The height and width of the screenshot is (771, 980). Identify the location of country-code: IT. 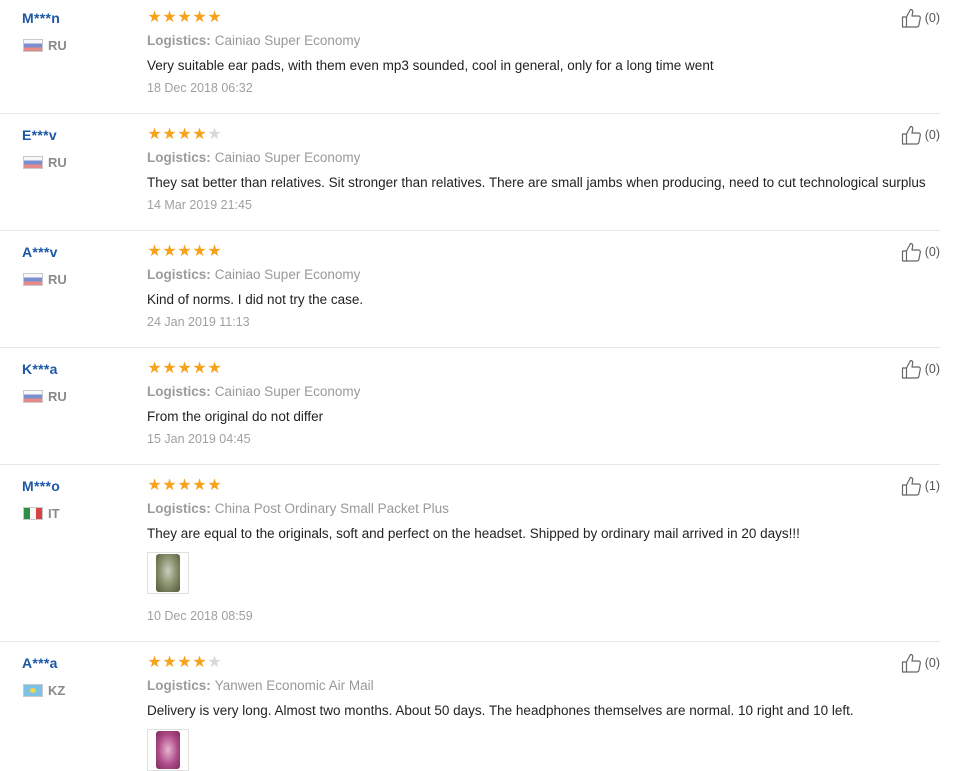
(54, 513).